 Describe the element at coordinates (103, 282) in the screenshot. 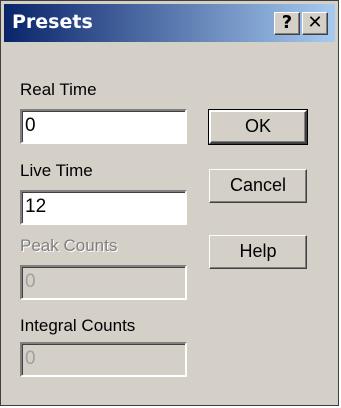

I see `peak-counts-input: 0` at that location.